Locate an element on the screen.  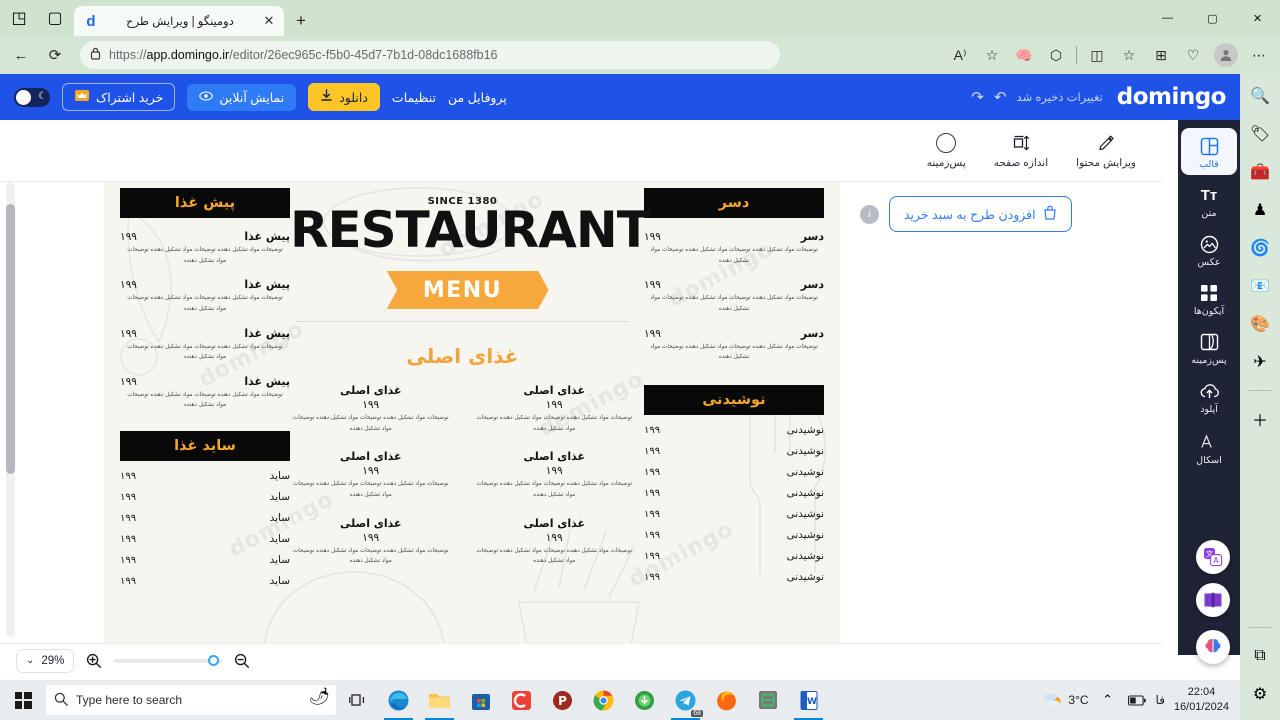
taskbar-app-idm is located at coordinates (644, 700).